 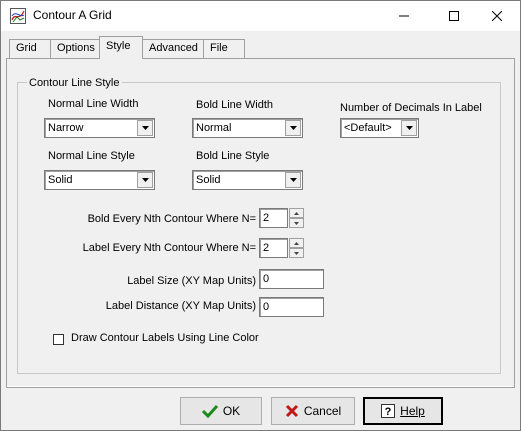 I want to click on label-every-label: Label Every Nth Contour Where N=, so click(x=169, y=248).